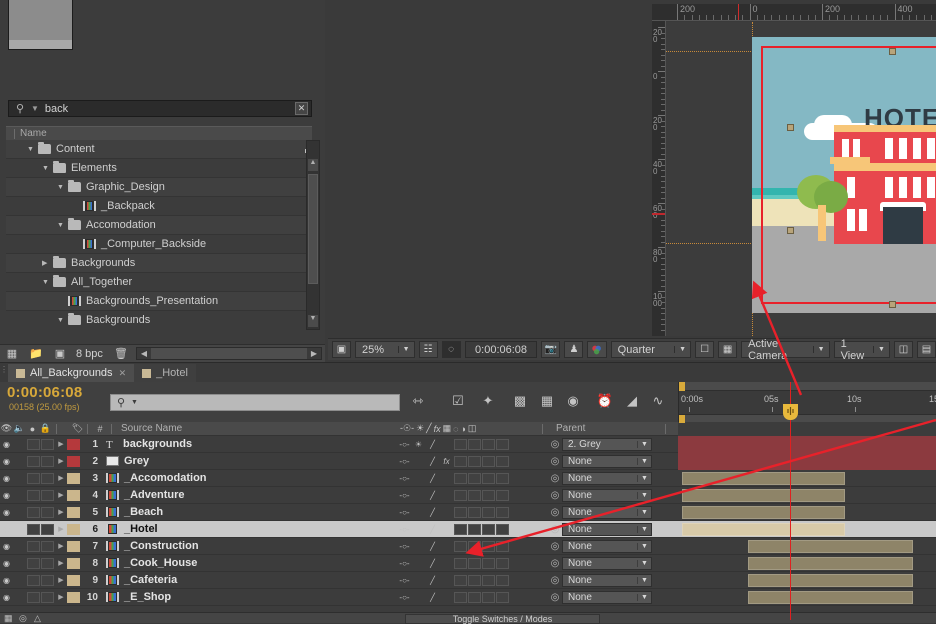  What do you see at coordinates (156, 206) in the screenshot?
I see `project-tree-item: _Backpack` at bounding box center [156, 206].